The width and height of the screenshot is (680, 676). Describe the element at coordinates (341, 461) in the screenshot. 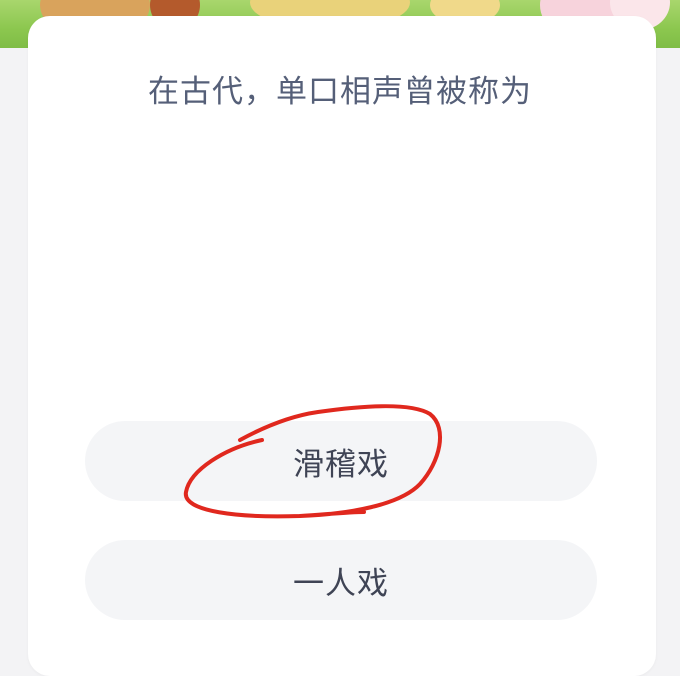

I see `answer-option-1: 滑稽戏` at that location.